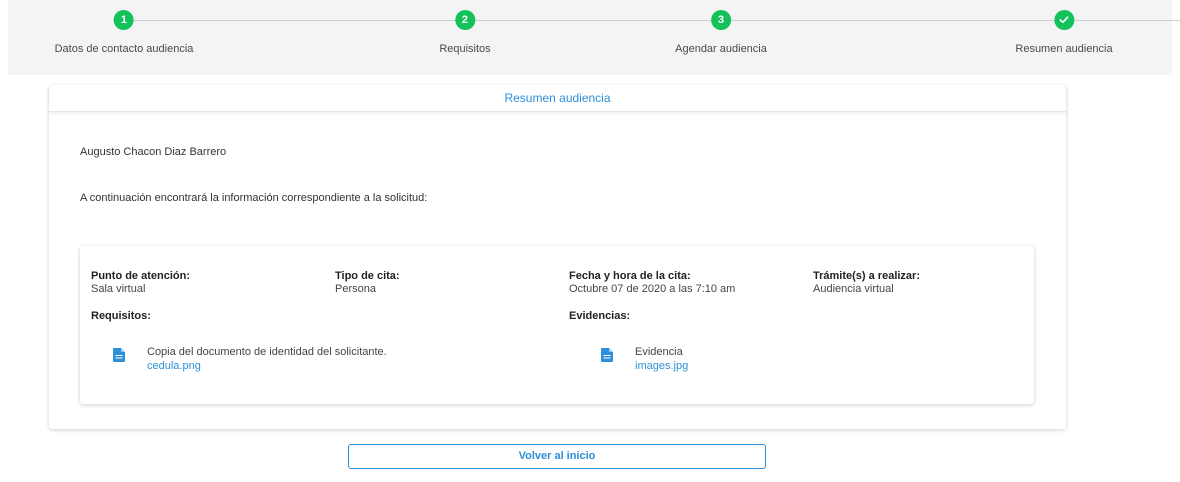 This screenshot has height=482, width=1180. I want to click on step-label: Datos de contacto audiencia, so click(124, 49).